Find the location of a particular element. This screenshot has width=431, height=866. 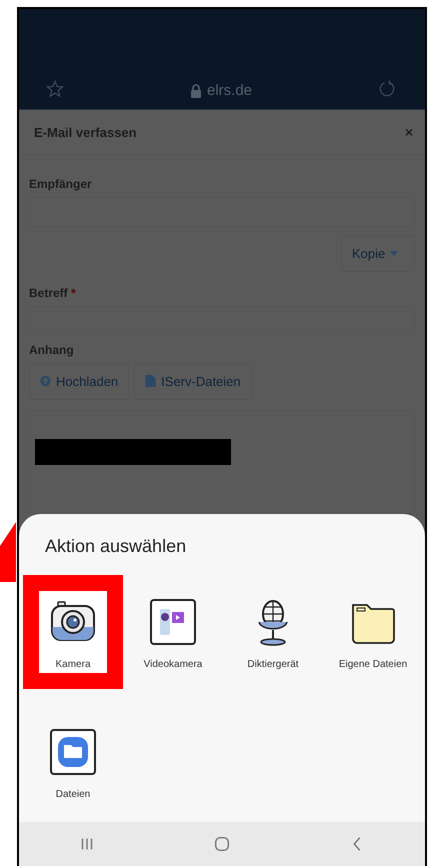

app-label: Kamera is located at coordinates (72, 664).